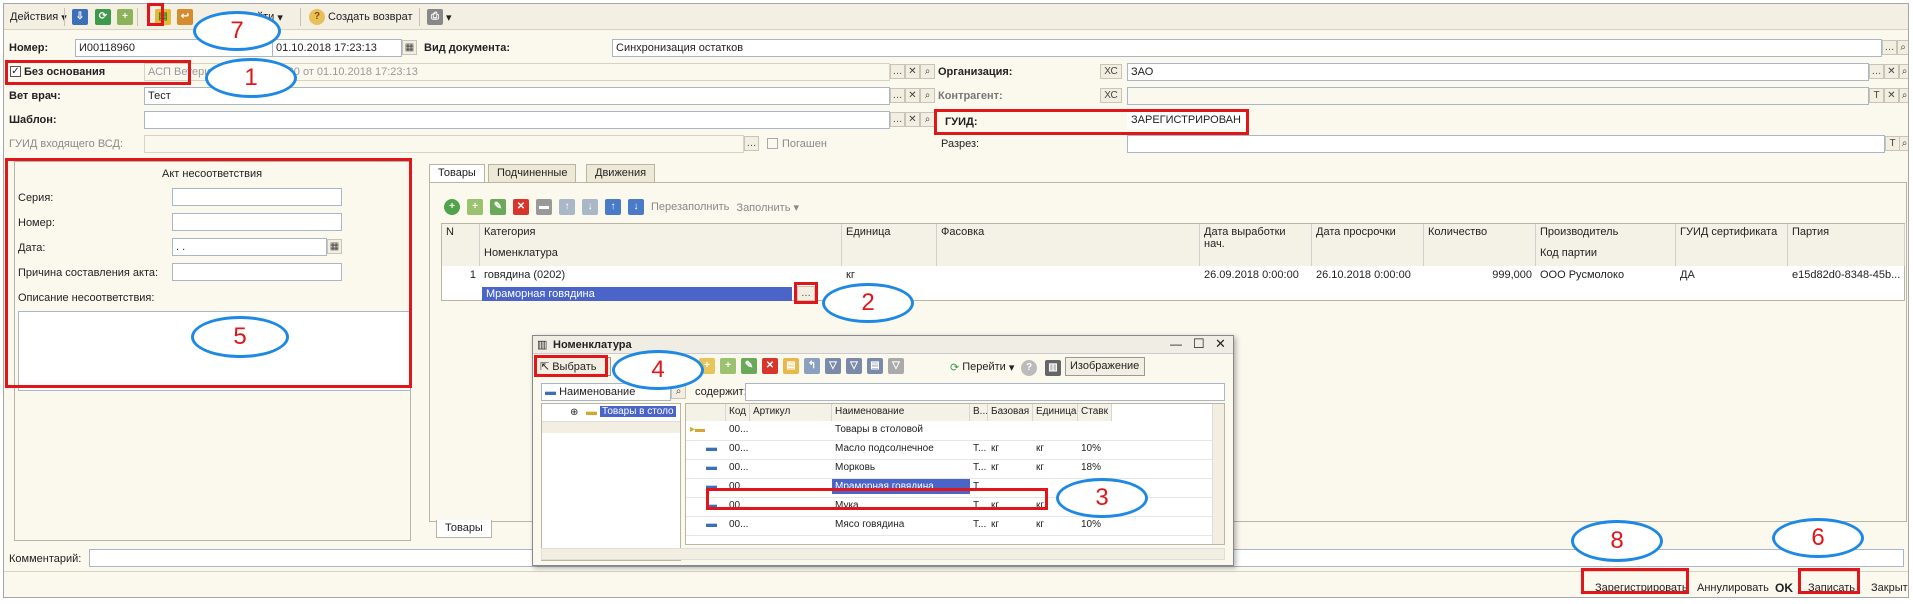 This screenshot has width=1913, height=604. What do you see at coordinates (1506, 144) in the screenshot?
I see `section-input` at bounding box center [1506, 144].